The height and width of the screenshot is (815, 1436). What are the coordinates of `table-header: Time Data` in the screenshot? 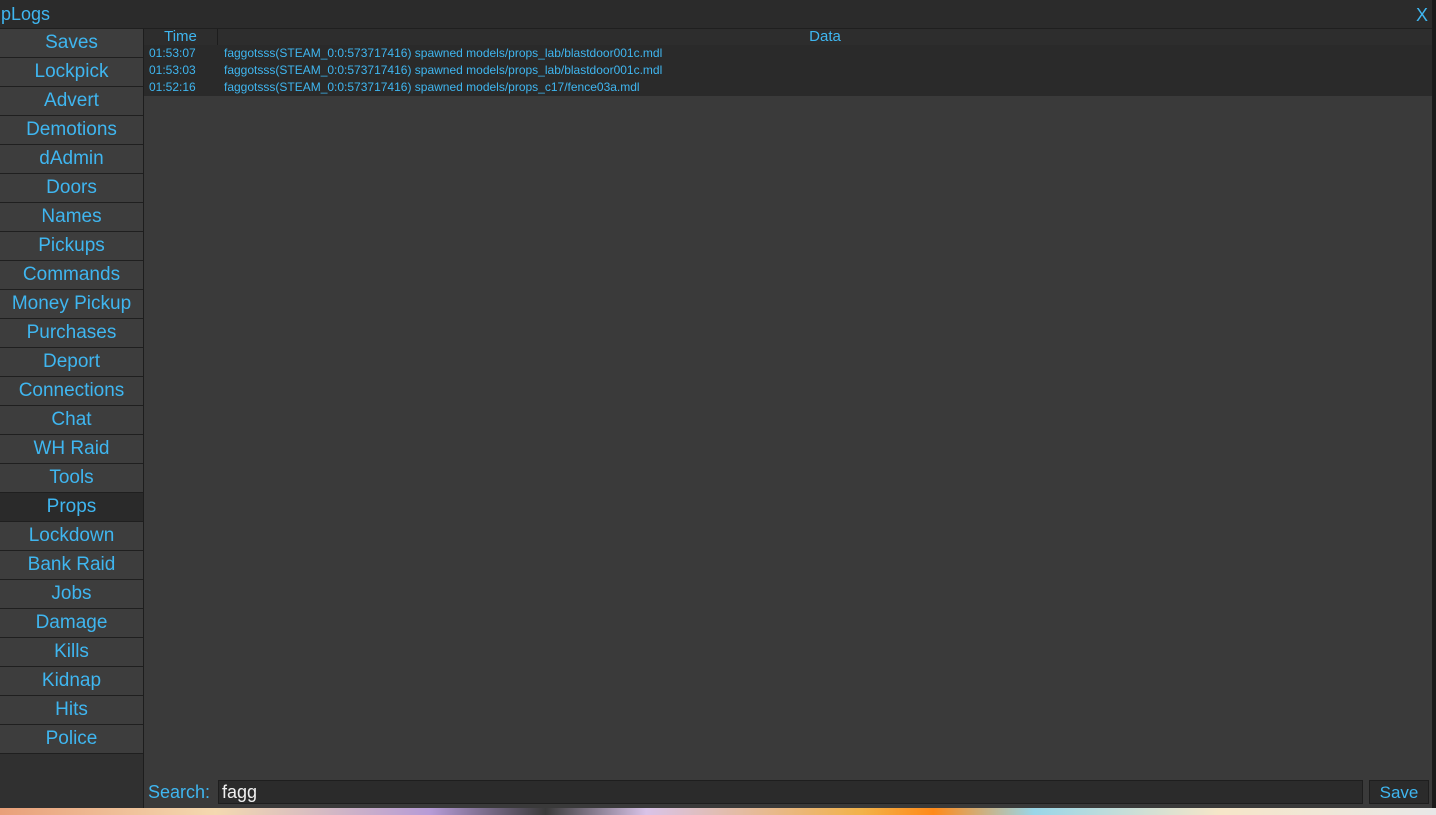 It's located at (788, 37).